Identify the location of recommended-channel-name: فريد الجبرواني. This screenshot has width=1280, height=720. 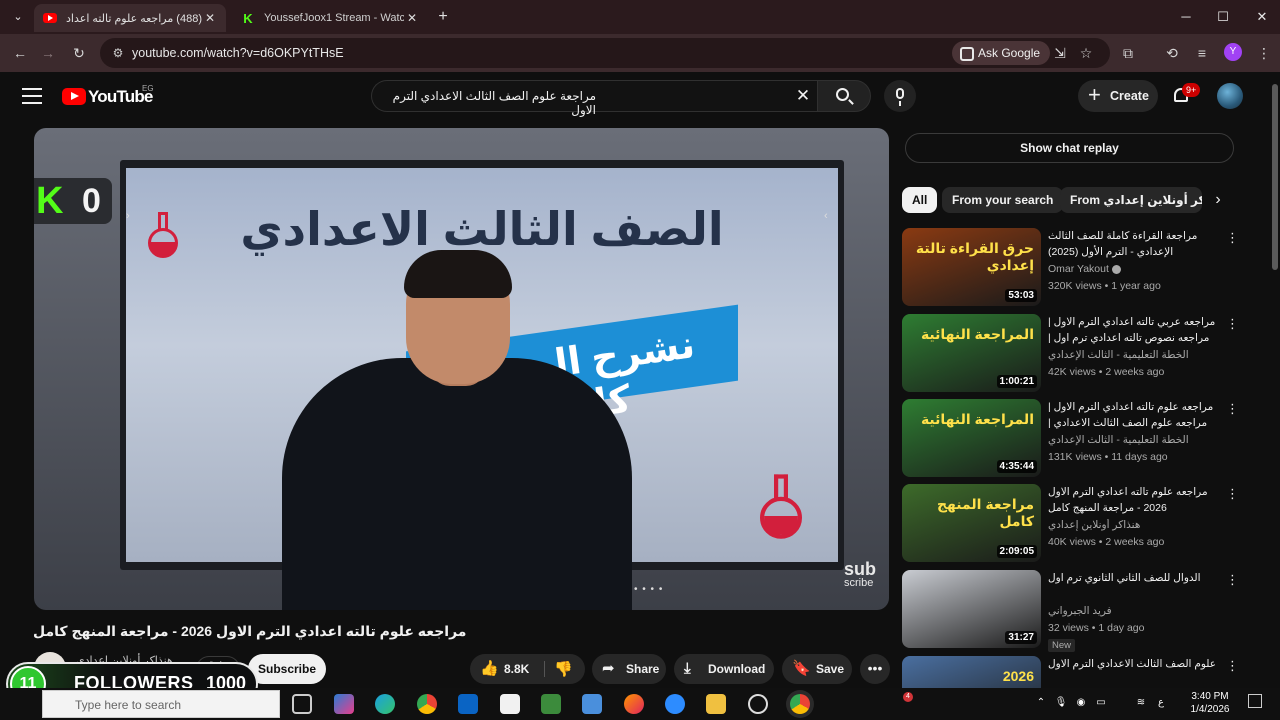
(1134, 611).